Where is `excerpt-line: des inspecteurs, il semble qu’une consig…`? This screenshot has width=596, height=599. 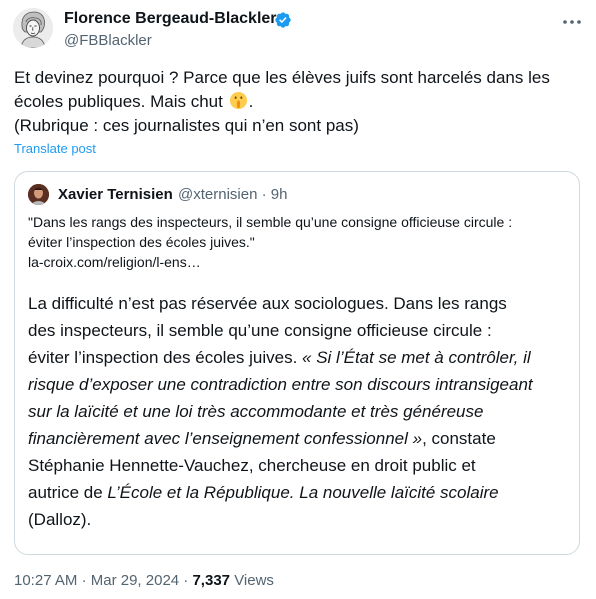 excerpt-line: des inspecteurs, il semble qu’une consig… is located at coordinates (260, 330).